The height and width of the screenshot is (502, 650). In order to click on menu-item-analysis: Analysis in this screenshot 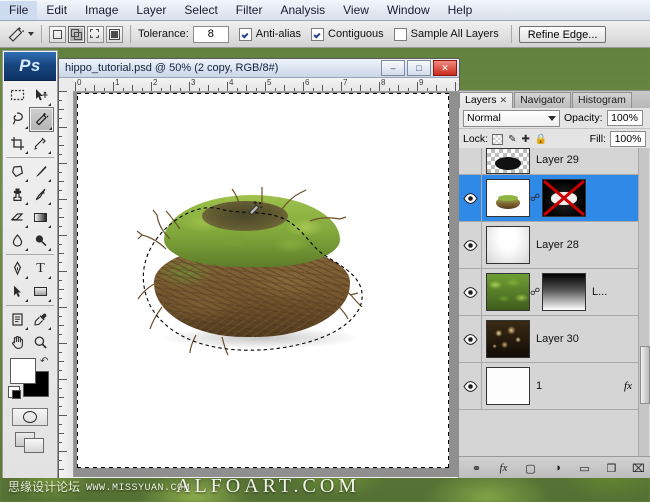, I will do `click(302, 10)`.